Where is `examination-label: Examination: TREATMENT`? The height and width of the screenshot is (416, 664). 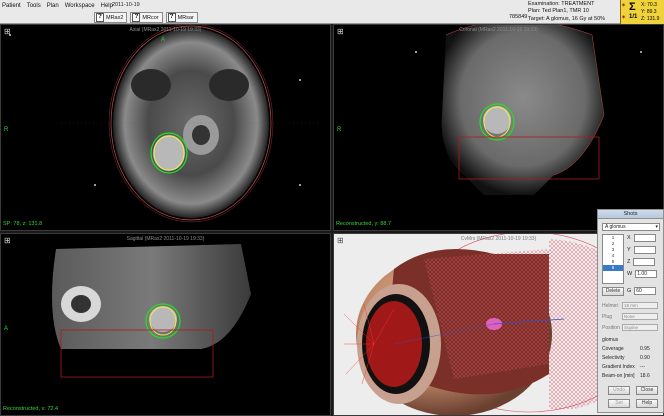 examination-label: Examination: TREATMENT is located at coordinates (561, 4).